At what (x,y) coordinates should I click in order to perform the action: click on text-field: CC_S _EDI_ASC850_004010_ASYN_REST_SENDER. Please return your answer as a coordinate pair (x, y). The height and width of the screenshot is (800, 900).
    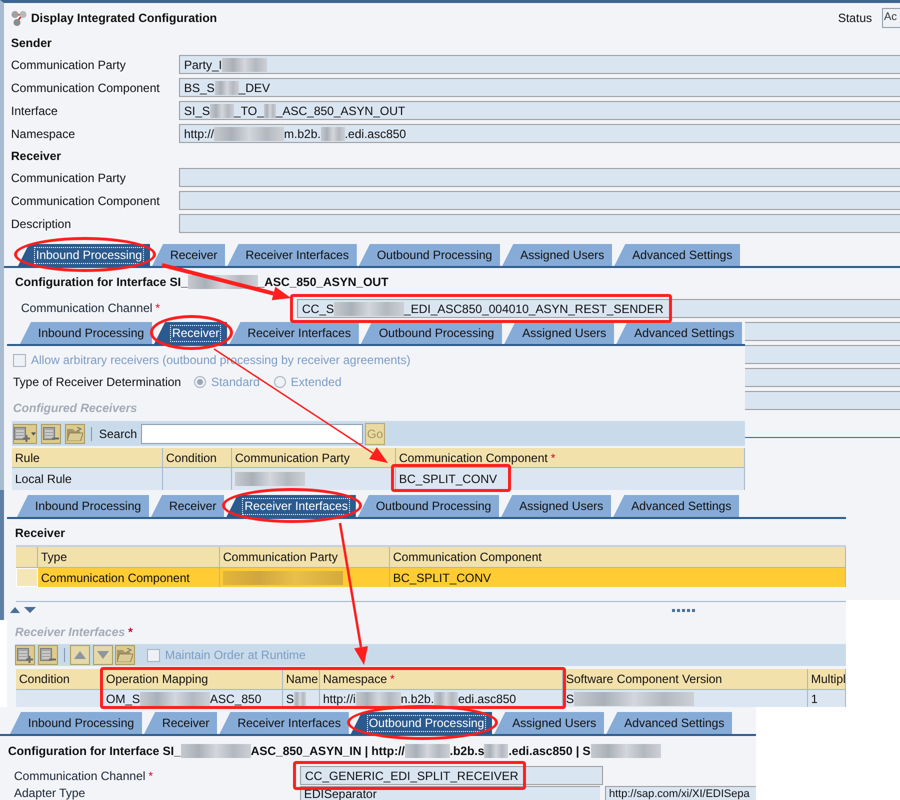
    Looking at the image, I should click on (598, 308).